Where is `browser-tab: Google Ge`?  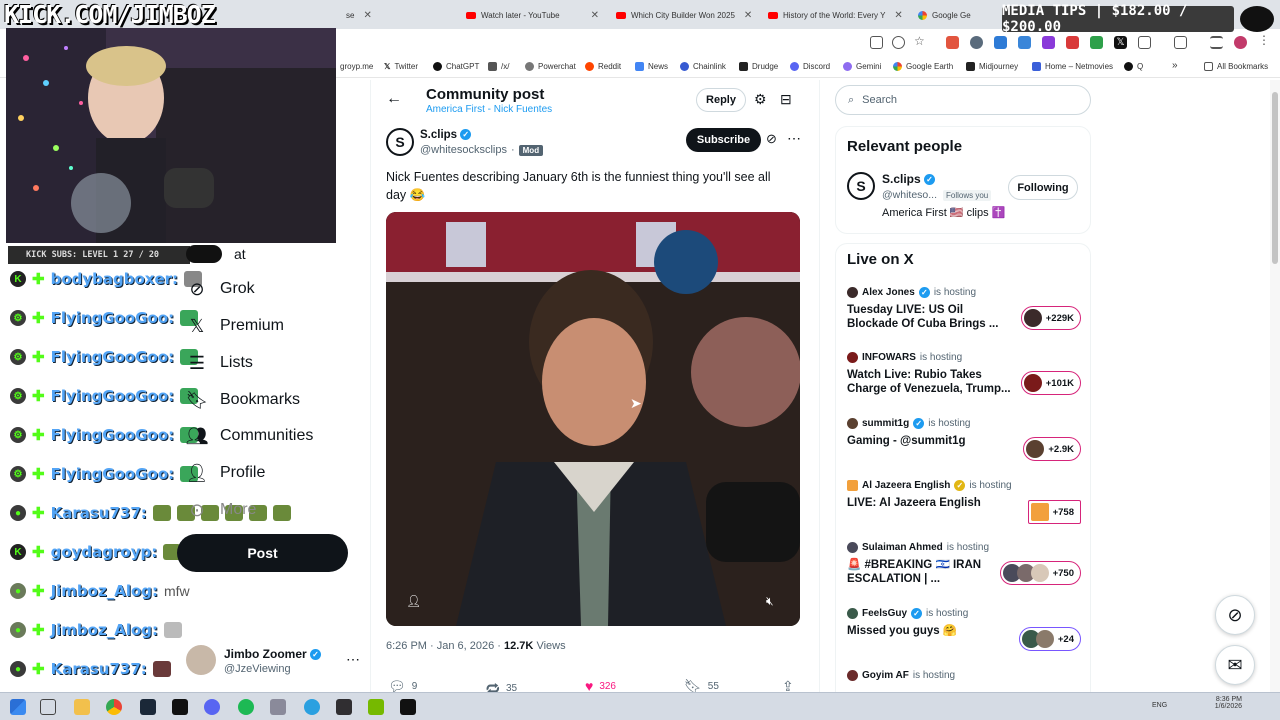
browser-tab: Google Ge is located at coordinates (954, 15).